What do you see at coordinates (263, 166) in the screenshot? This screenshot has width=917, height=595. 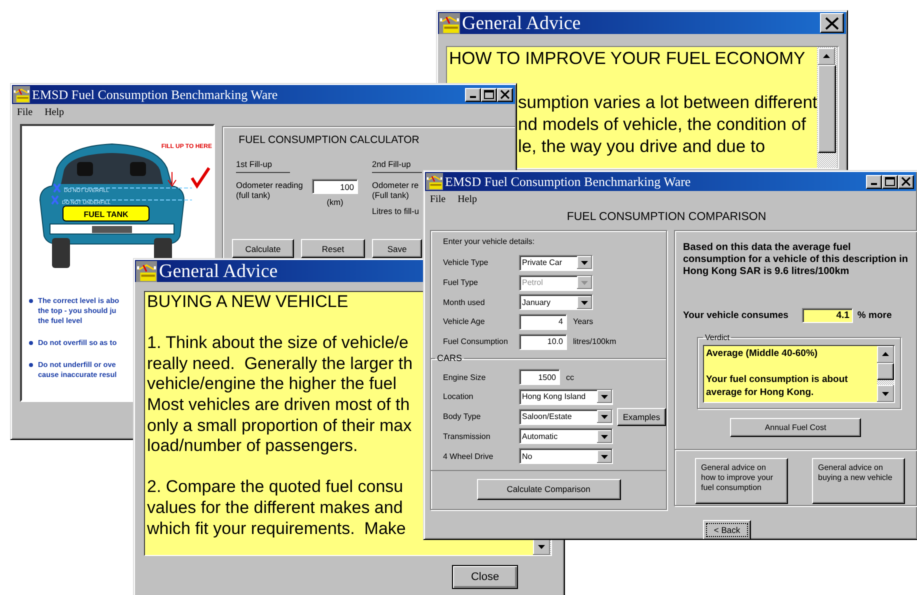 I see `section-label: 1st Fill-up` at bounding box center [263, 166].